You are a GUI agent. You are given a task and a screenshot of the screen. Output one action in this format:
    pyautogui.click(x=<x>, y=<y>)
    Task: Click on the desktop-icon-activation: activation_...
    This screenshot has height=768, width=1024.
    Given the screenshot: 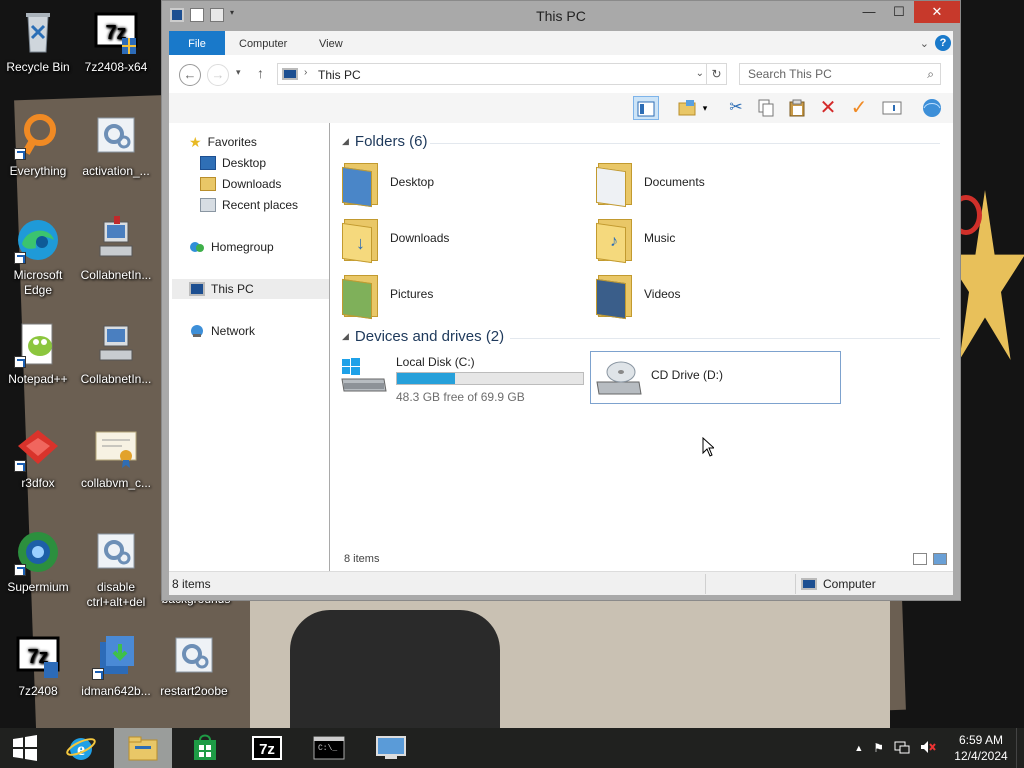 What is the action you would take?
    pyautogui.click(x=116, y=145)
    